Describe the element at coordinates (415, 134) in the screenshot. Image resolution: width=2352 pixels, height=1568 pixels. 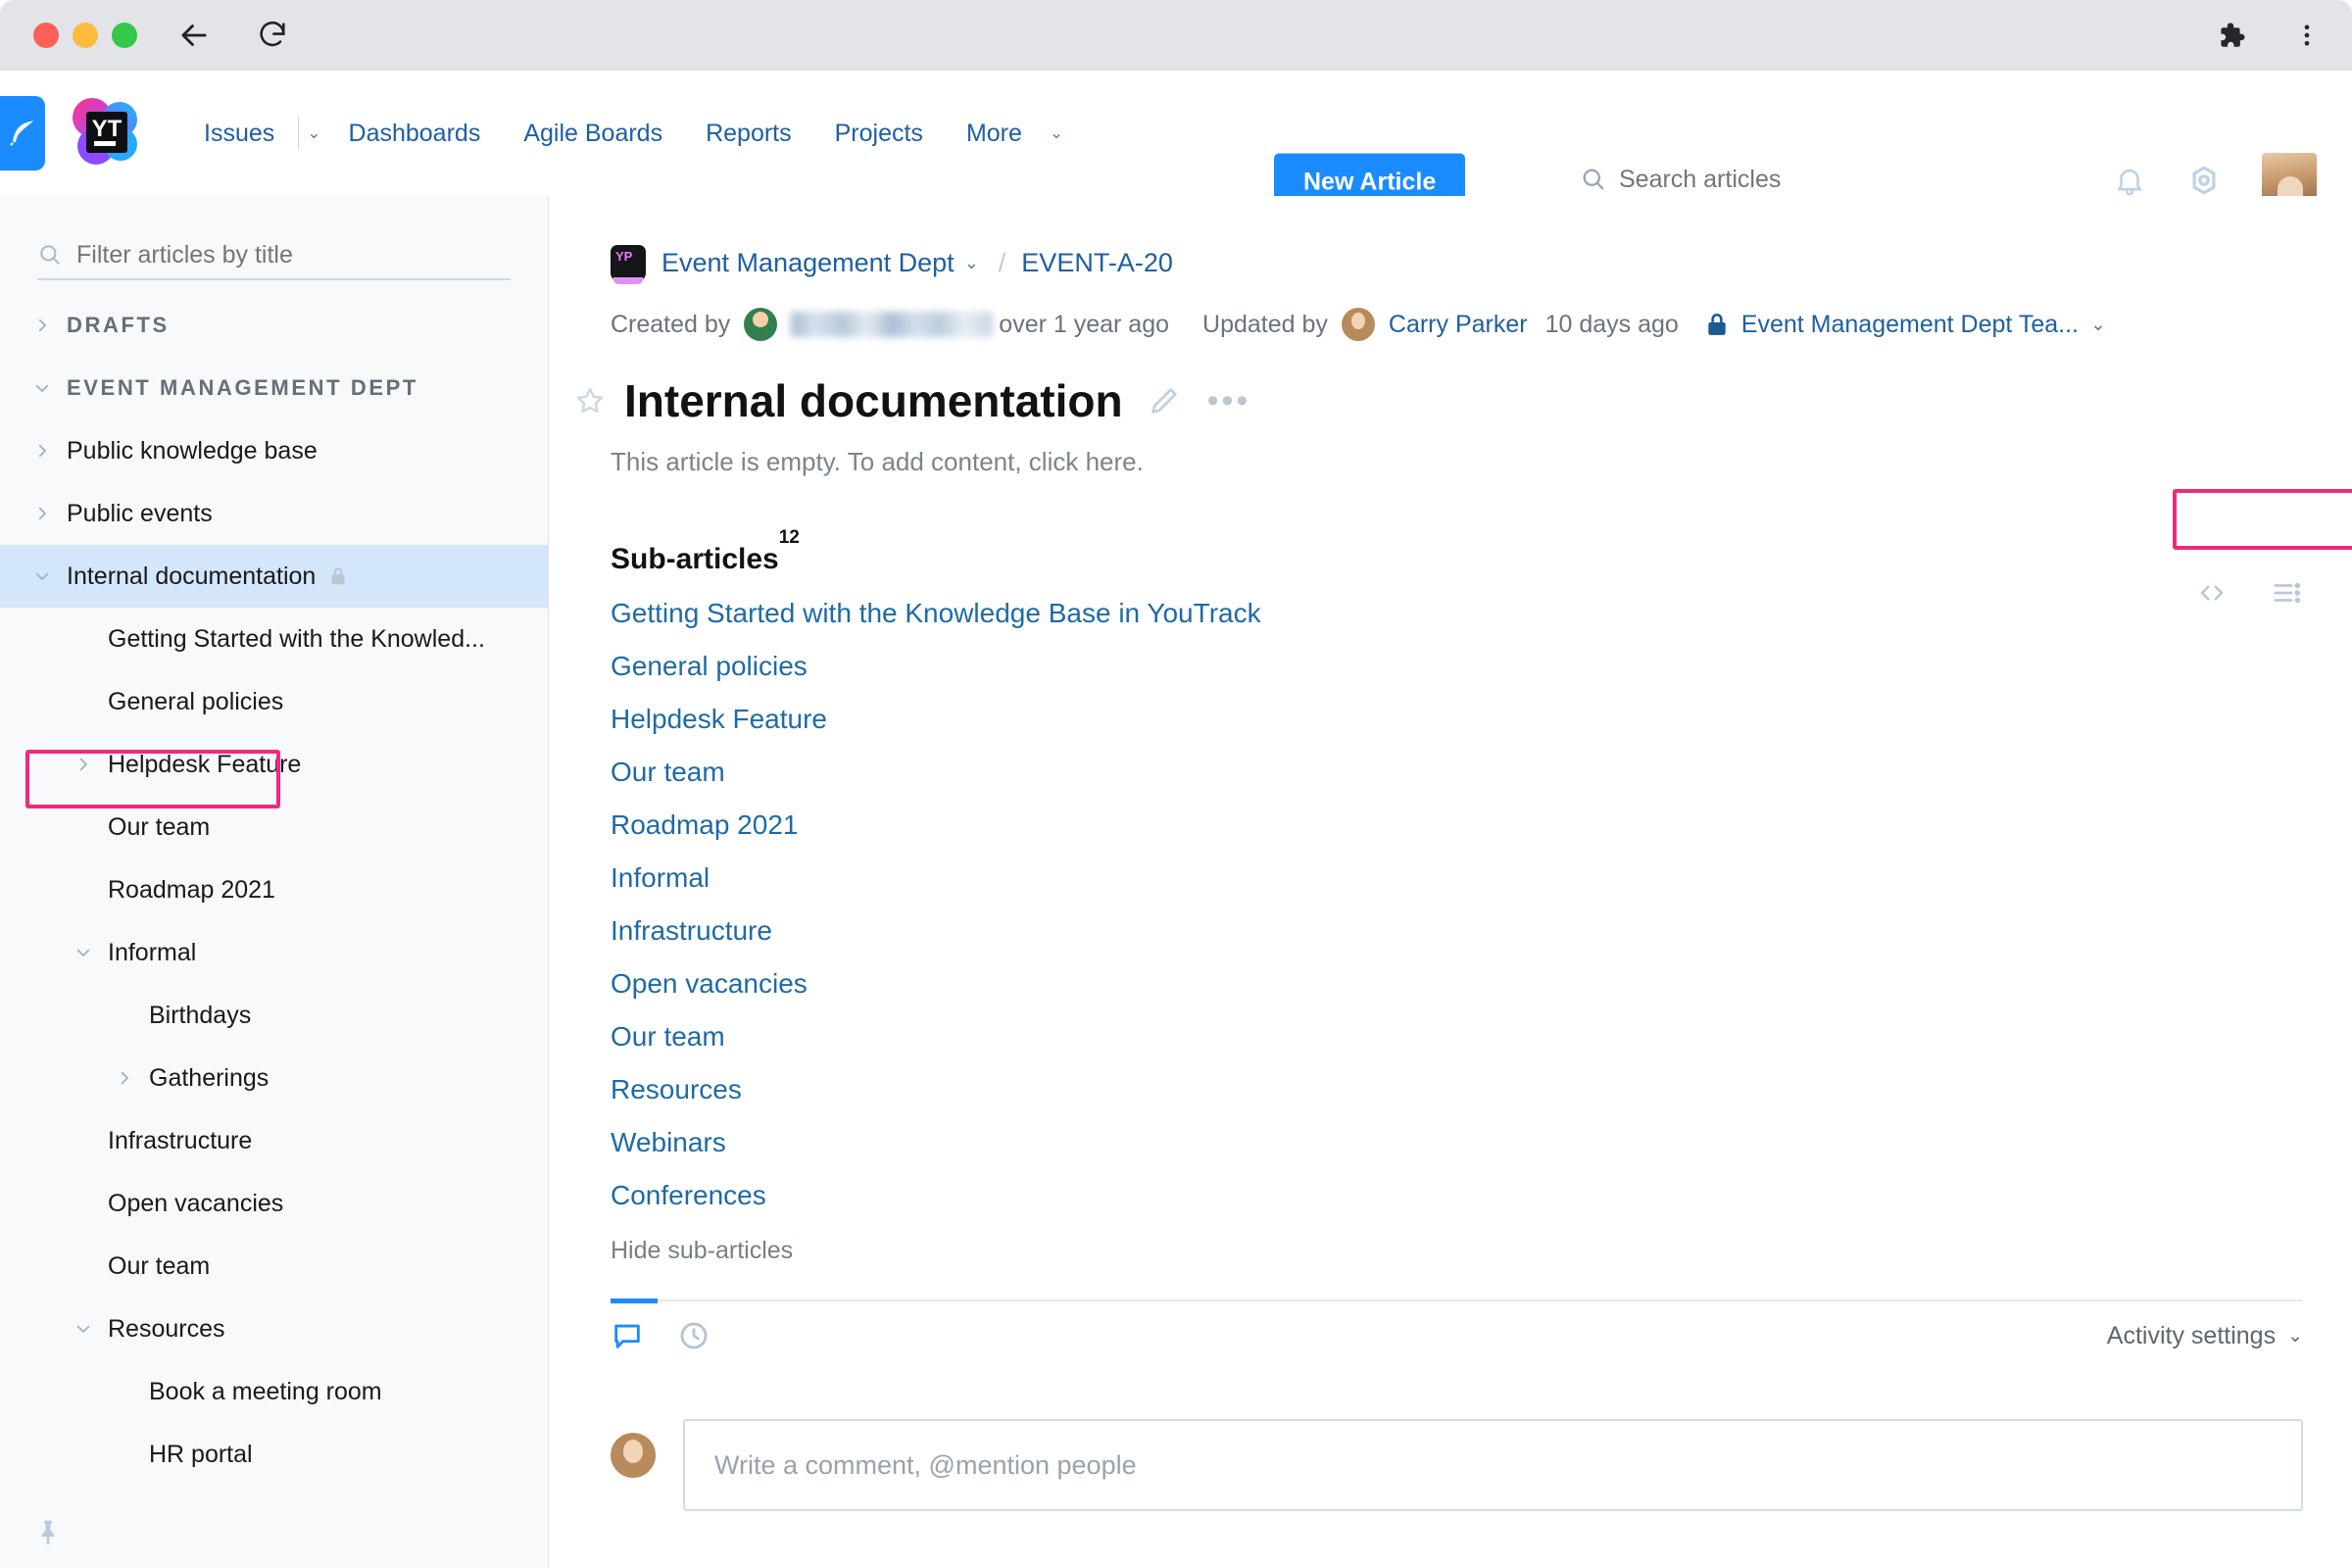
I see `nav-item-dashboards: Dashboards` at that location.